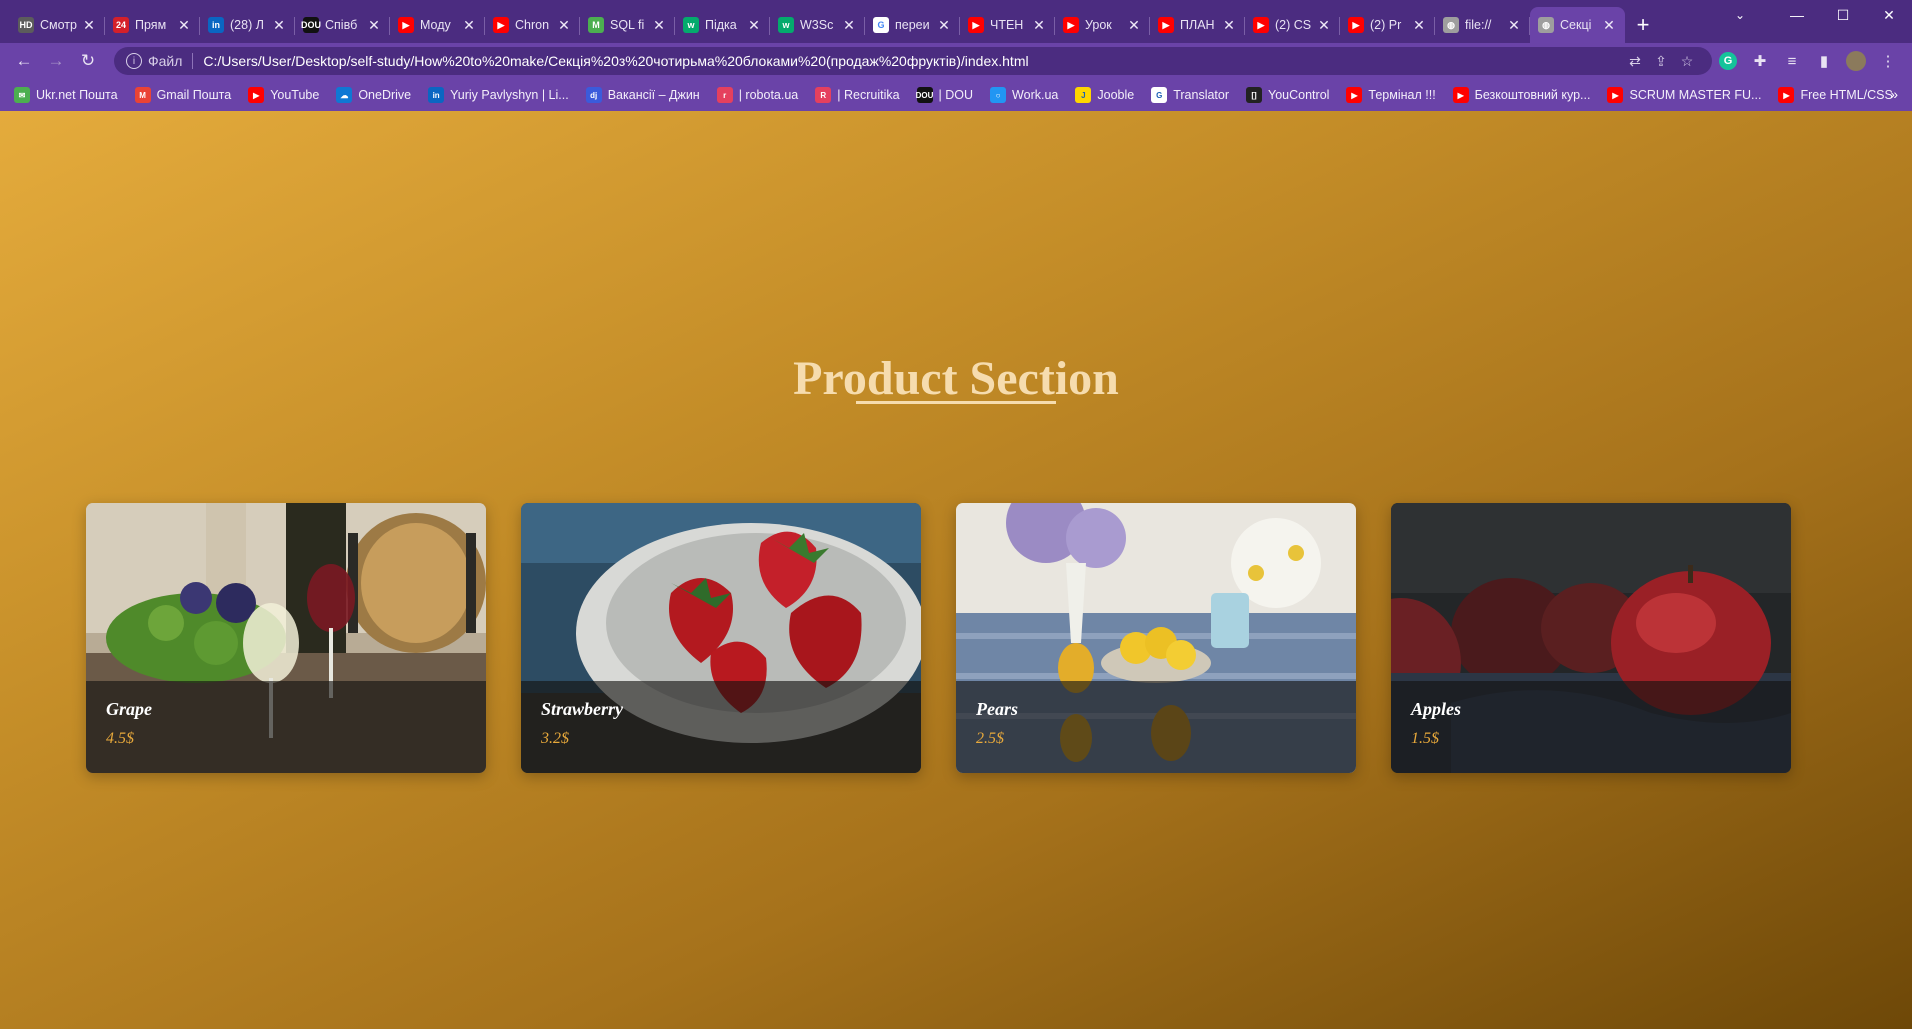 Image resolution: width=1912 pixels, height=1029 pixels. What do you see at coordinates (817, 25) in the screenshot?
I see `browser-tab: w W3Sc ✕` at bounding box center [817, 25].